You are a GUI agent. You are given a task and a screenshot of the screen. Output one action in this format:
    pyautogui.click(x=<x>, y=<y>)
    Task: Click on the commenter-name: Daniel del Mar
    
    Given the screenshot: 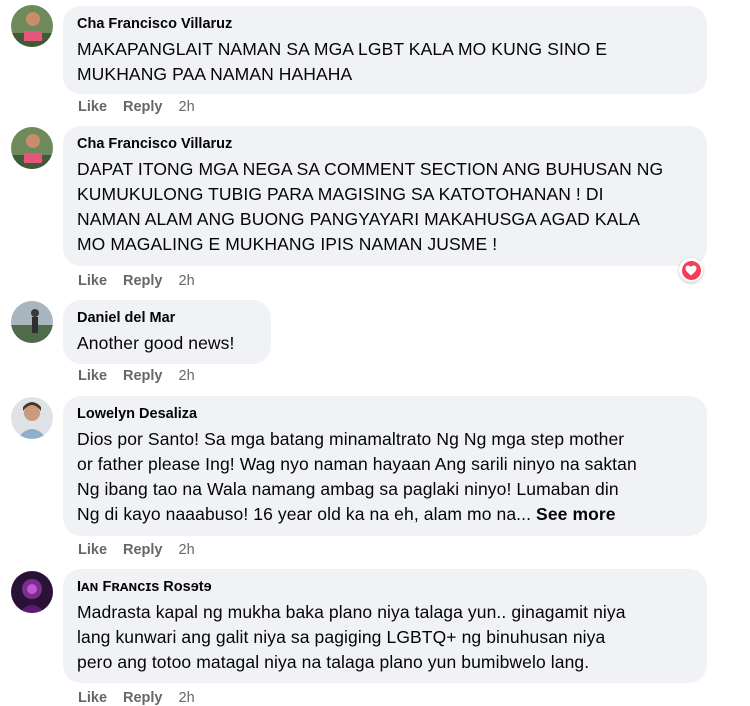 What is the action you would take?
    pyautogui.click(x=167, y=318)
    